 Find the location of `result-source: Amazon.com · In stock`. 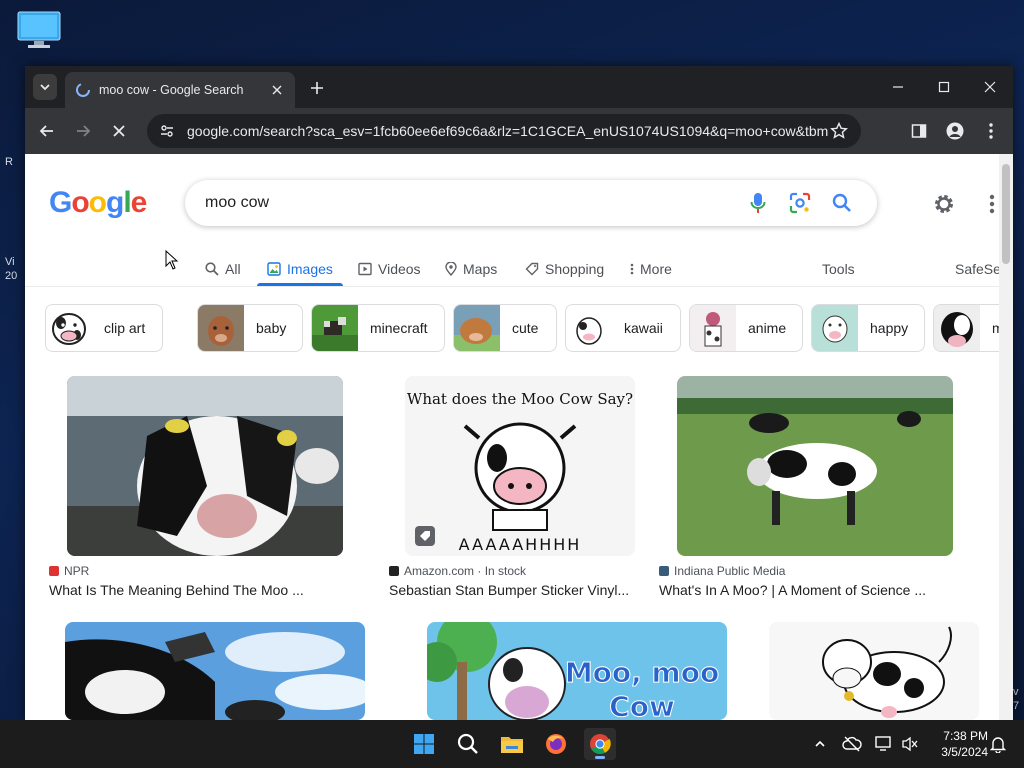

result-source: Amazon.com · In stock is located at coordinates (457, 571).